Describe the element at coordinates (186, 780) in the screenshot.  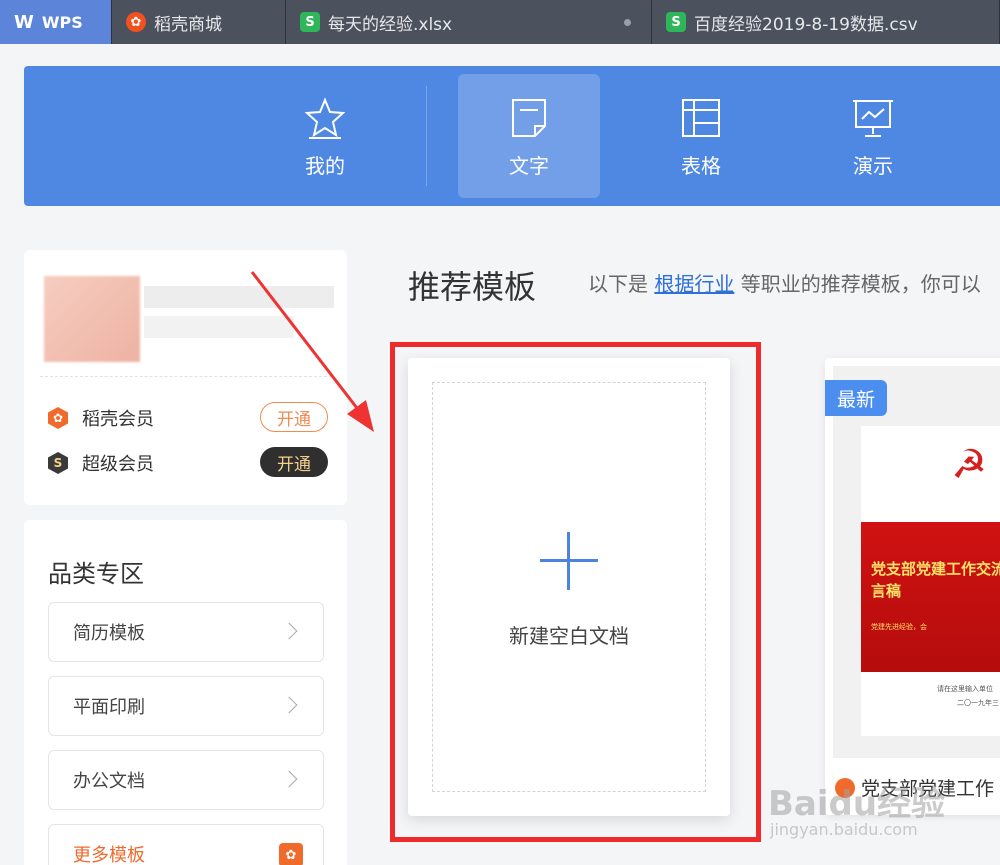
I see `category-item-office: 办公文档` at that location.